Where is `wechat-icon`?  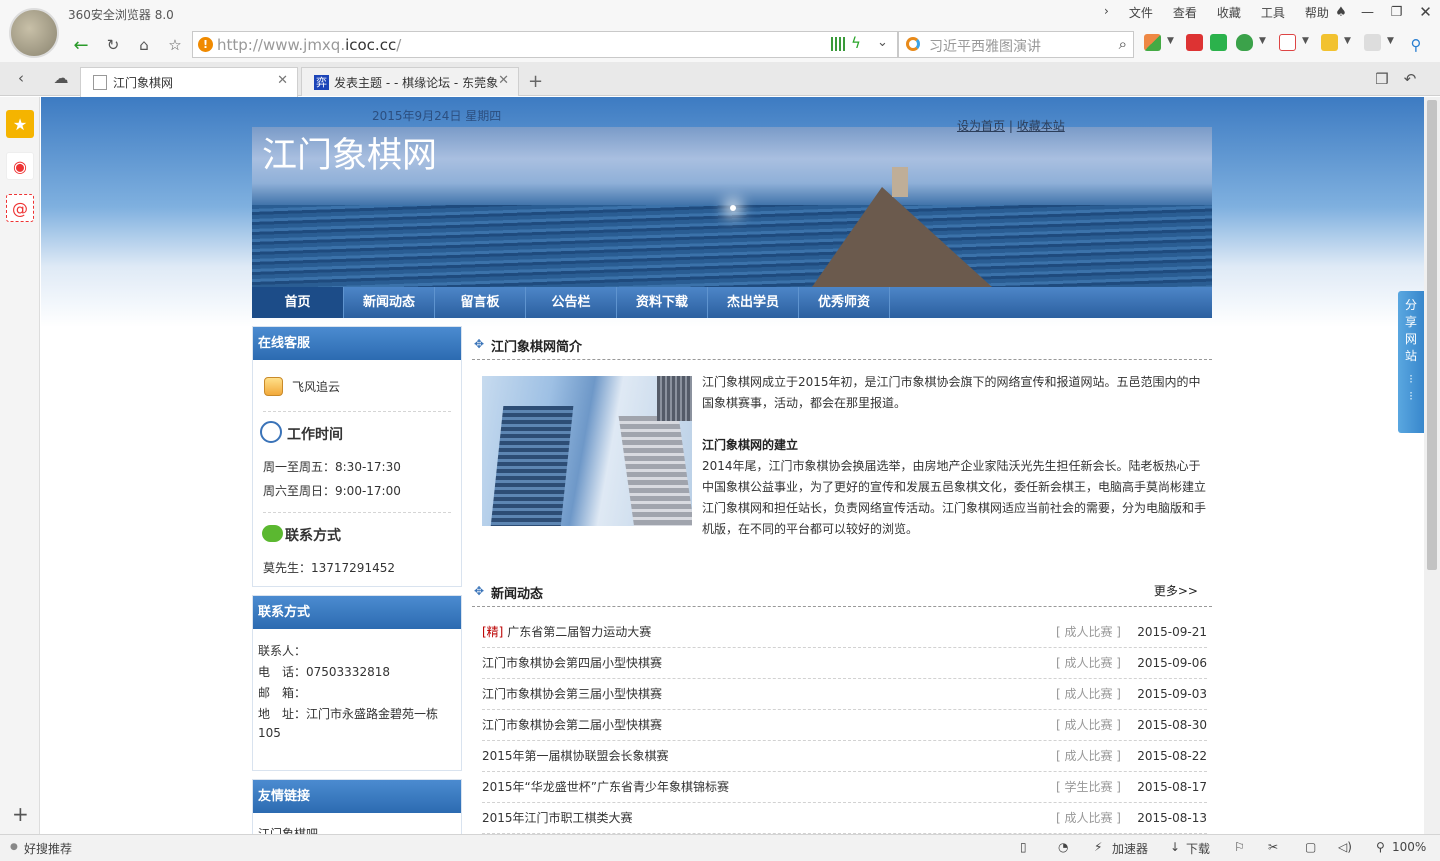 wechat-icon is located at coordinates (1218, 42).